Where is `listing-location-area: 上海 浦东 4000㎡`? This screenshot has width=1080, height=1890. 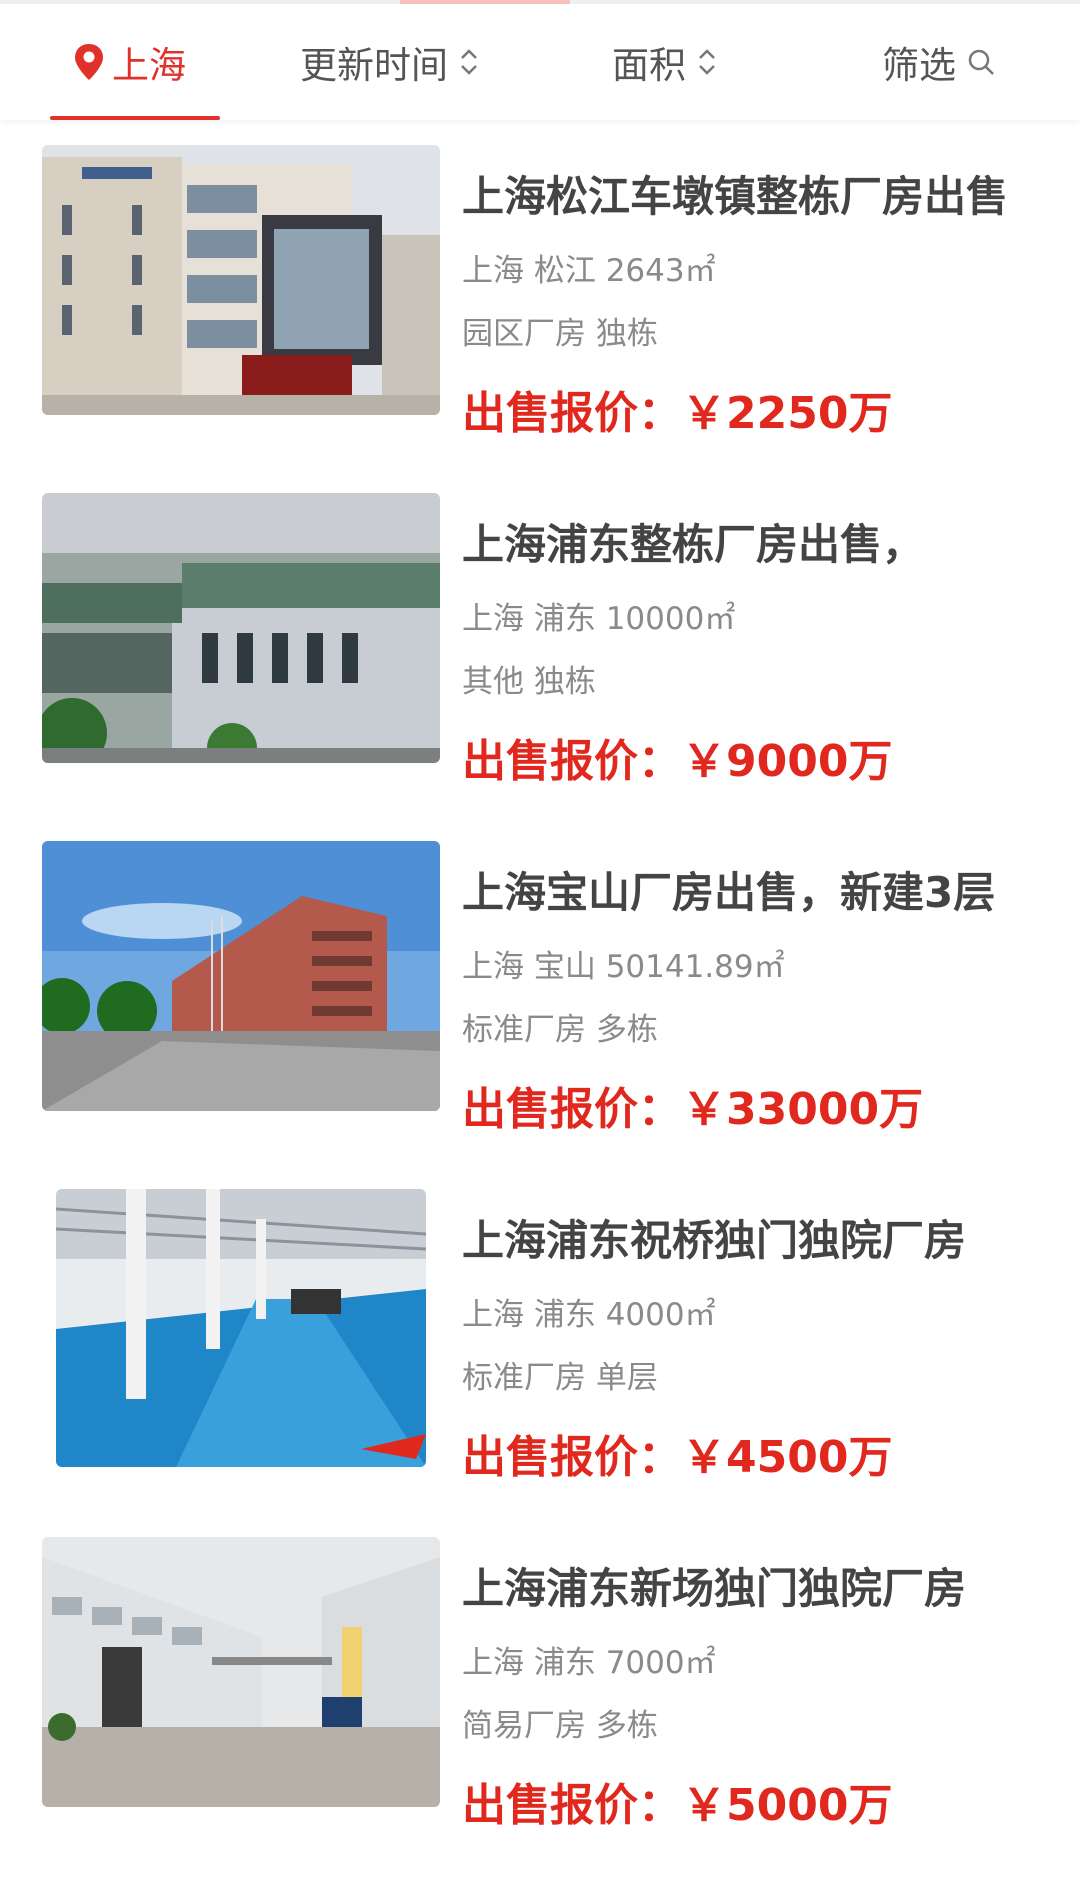 listing-location-area: 上海 浦东 4000㎡ is located at coordinates (589, 1315).